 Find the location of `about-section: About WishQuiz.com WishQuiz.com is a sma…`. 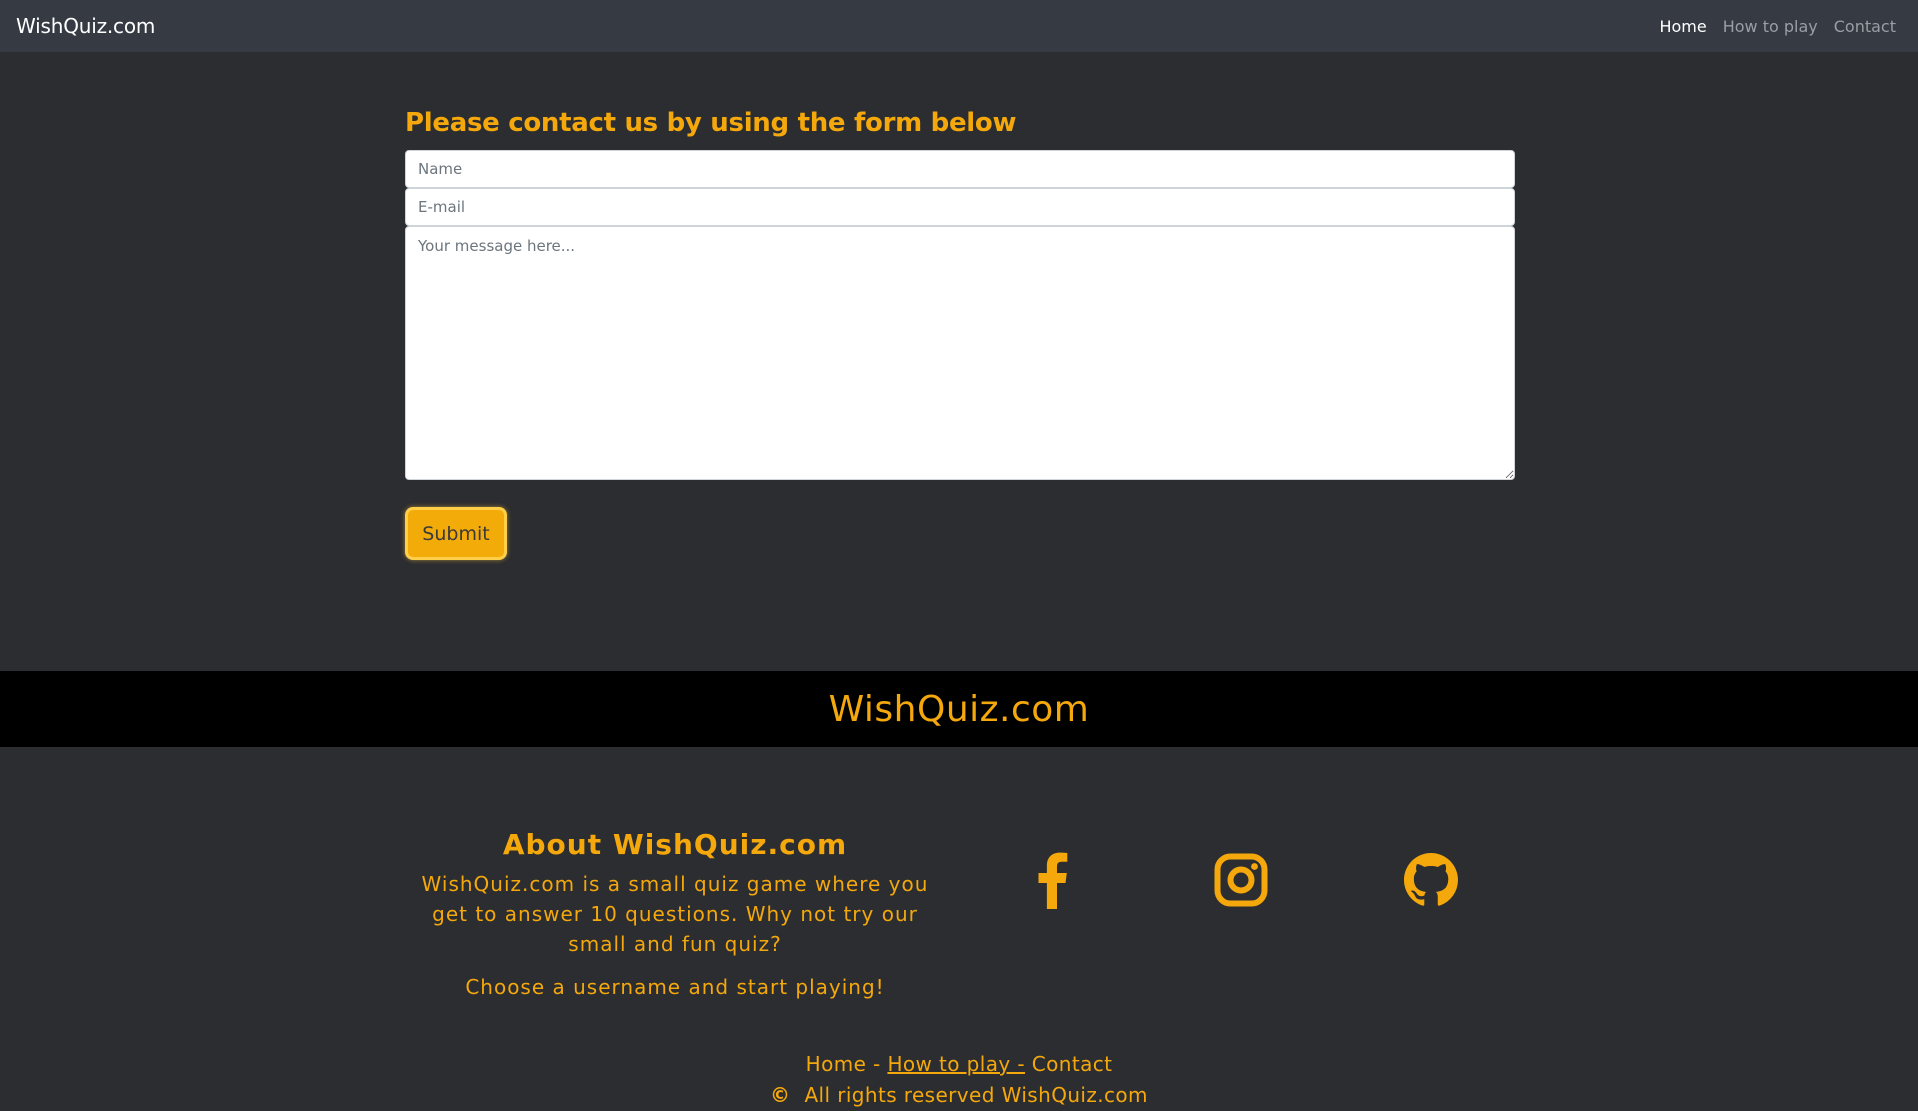

about-section: About WishQuiz.com WishQuiz.com is a sma… is located at coordinates (675, 913).